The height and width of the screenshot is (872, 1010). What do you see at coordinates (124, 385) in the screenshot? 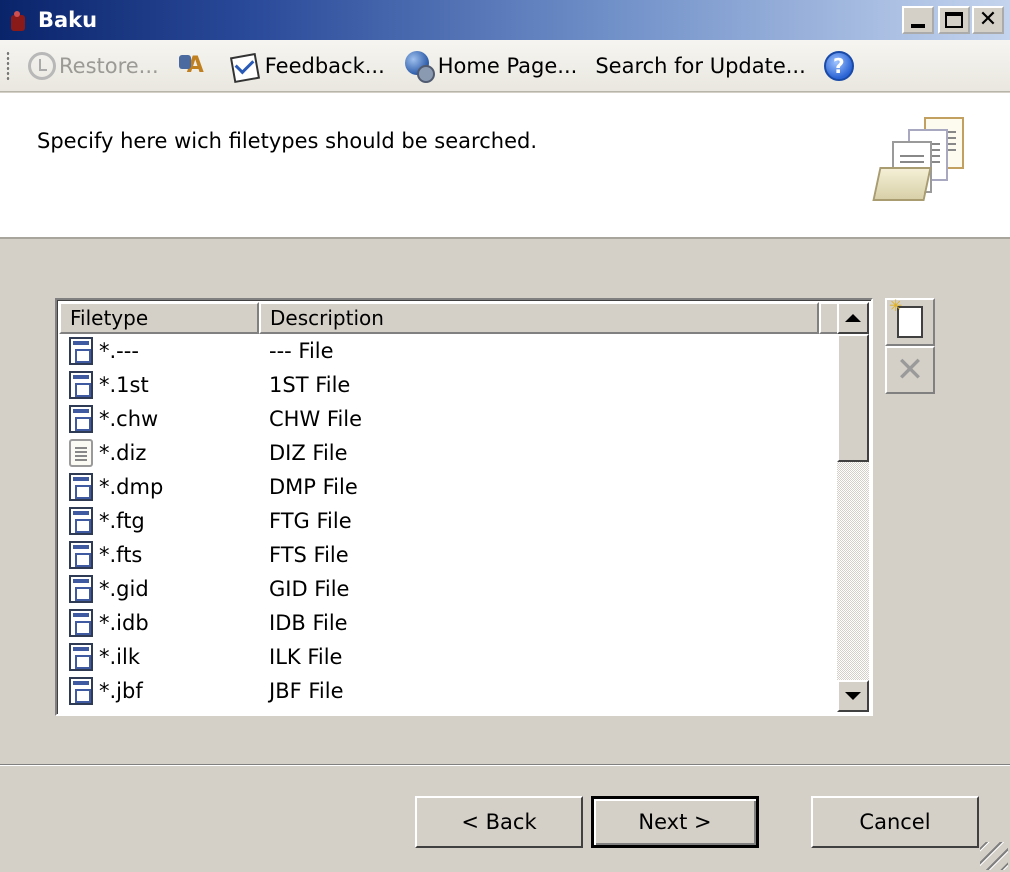
I see `filetype-ext: *.1st` at bounding box center [124, 385].